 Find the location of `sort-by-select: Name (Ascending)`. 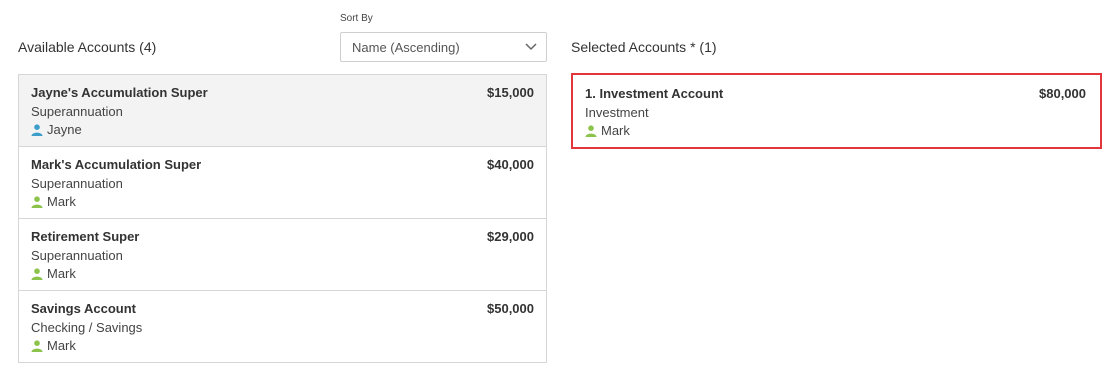

sort-by-select: Name (Ascending) is located at coordinates (443, 47).